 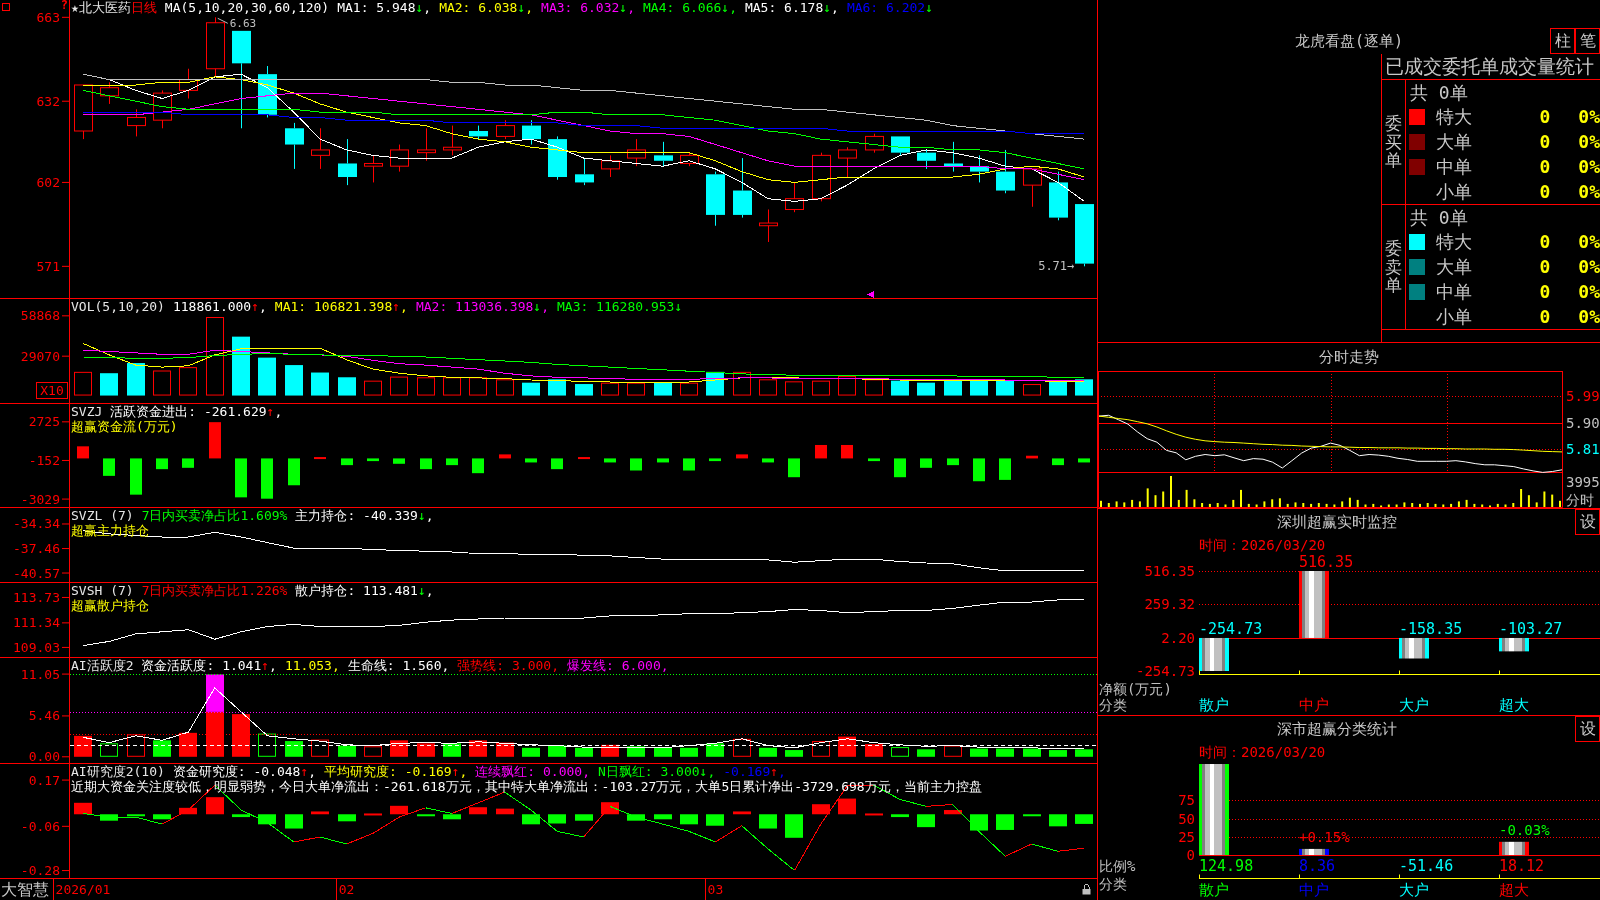 I want to click on indicator-reading: 活跃资金进出: -261.629↑,, so click(x=196, y=411).